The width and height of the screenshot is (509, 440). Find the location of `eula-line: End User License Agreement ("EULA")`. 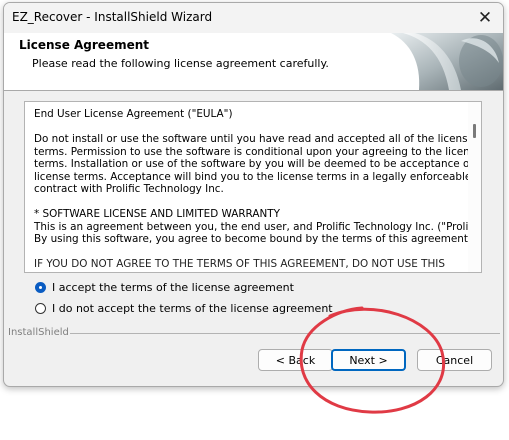

eula-line: End User License Agreement ("EULA") is located at coordinates (133, 114).